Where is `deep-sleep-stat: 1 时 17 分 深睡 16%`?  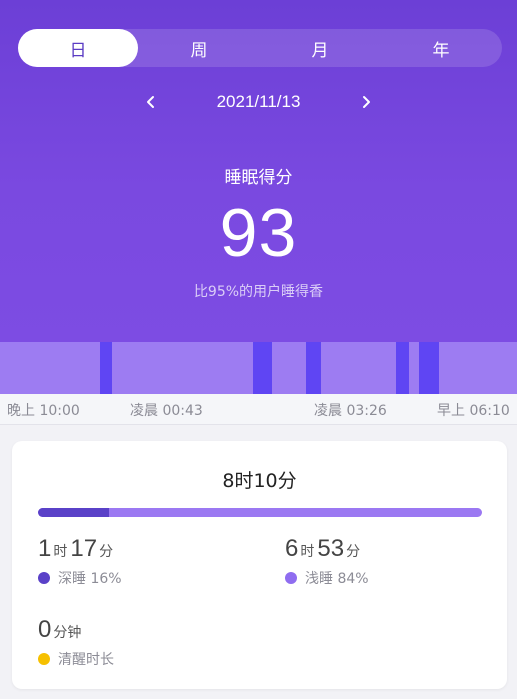 deep-sleep-stat: 1 时 17 分 深睡 16% is located at coordinates (80, 561).